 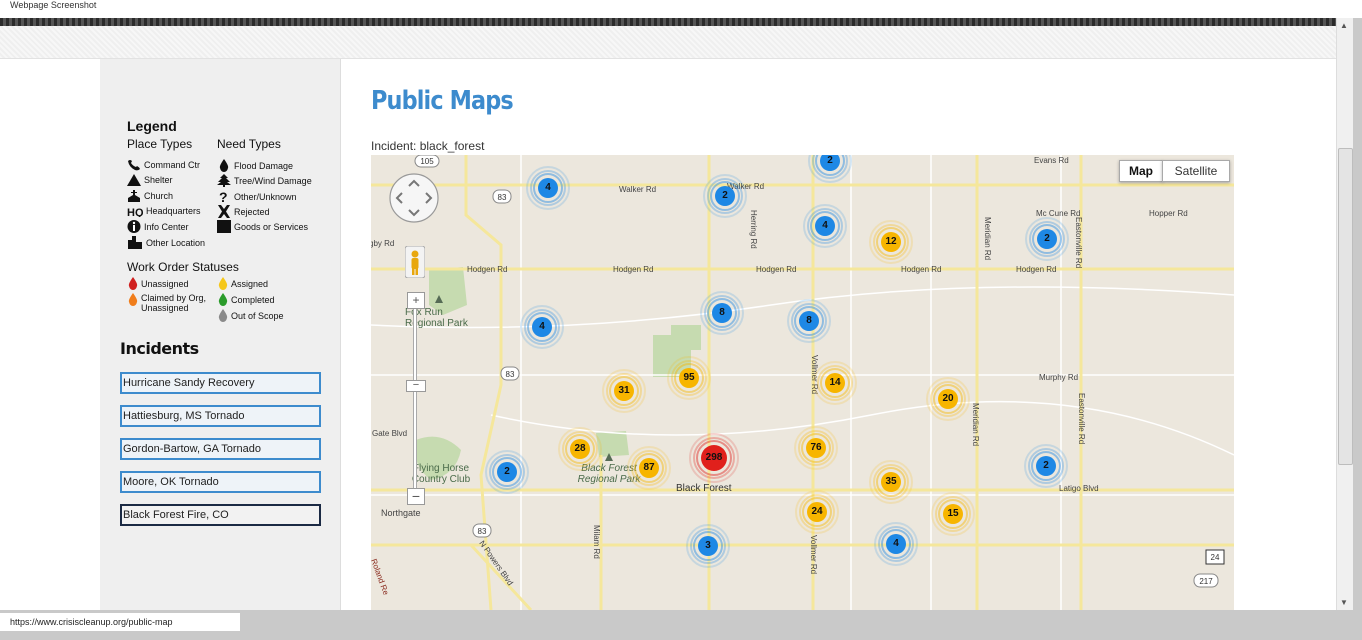 What do you see at coordinates (220, 416) in the screenshot?
I see `incident-hattiesburg: Hattiesburg, MS Tornado` at bounding box center [220, 416].